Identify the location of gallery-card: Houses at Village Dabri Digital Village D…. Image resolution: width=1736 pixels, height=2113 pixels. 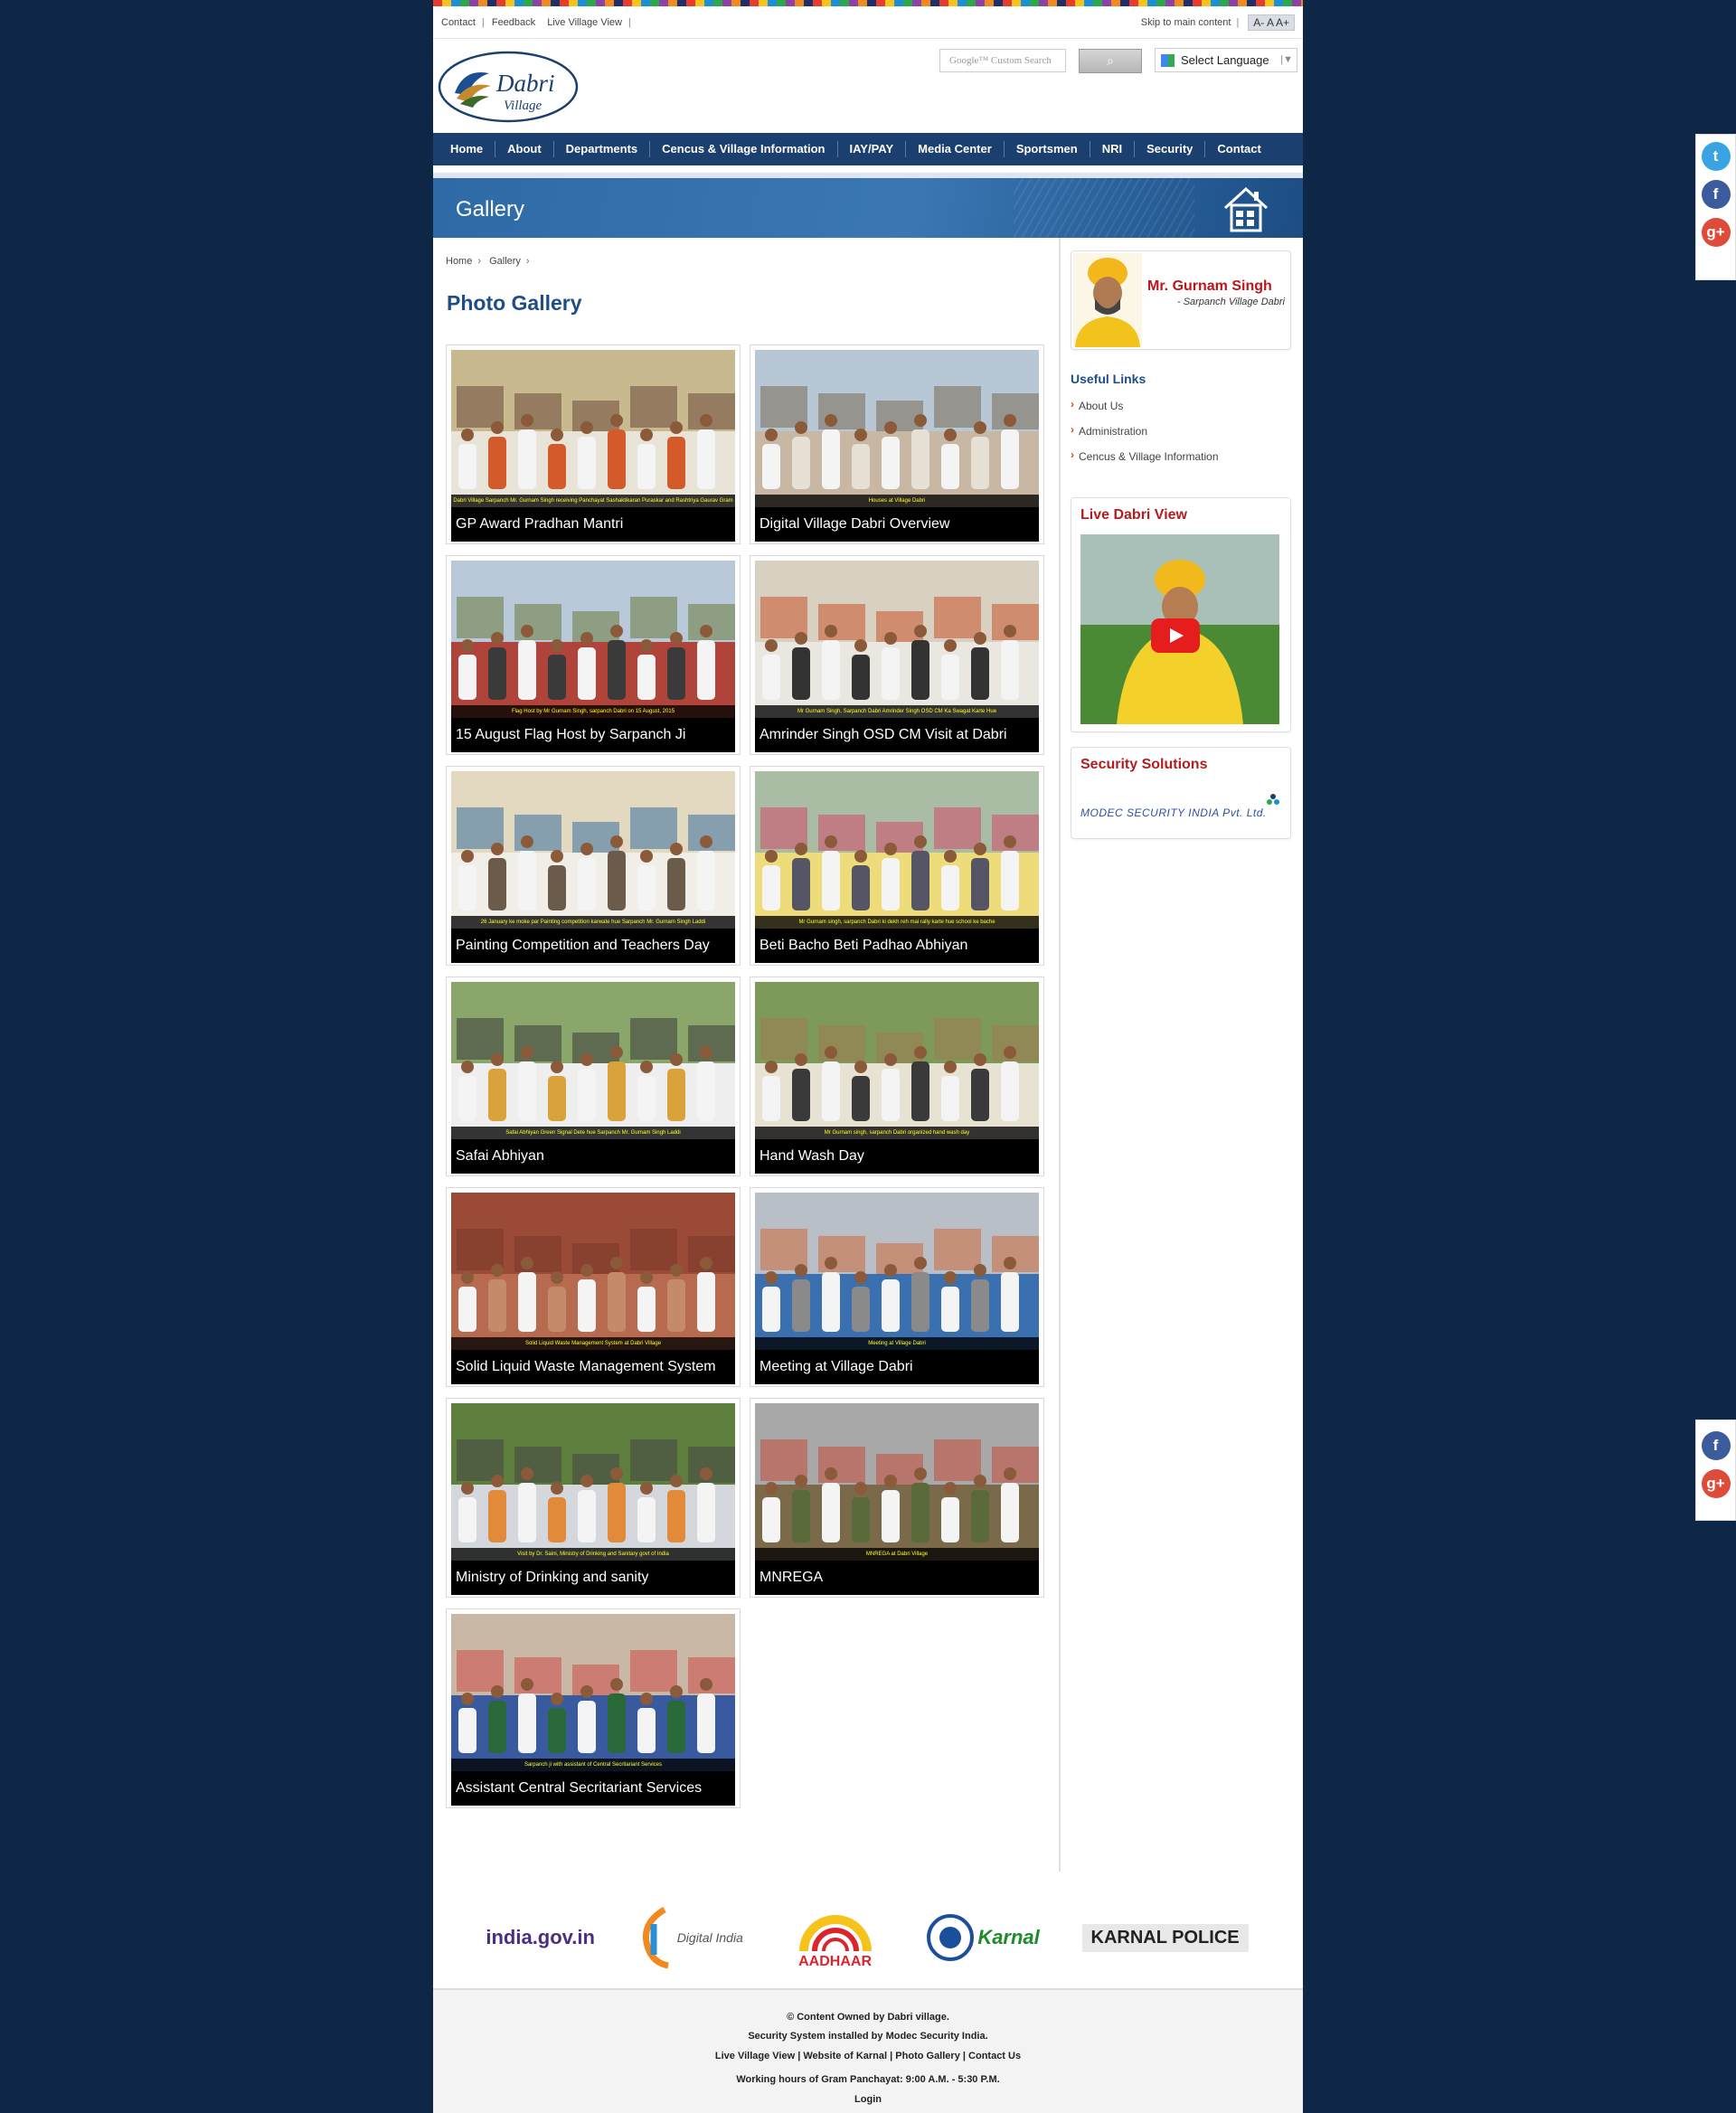
(897, 444).